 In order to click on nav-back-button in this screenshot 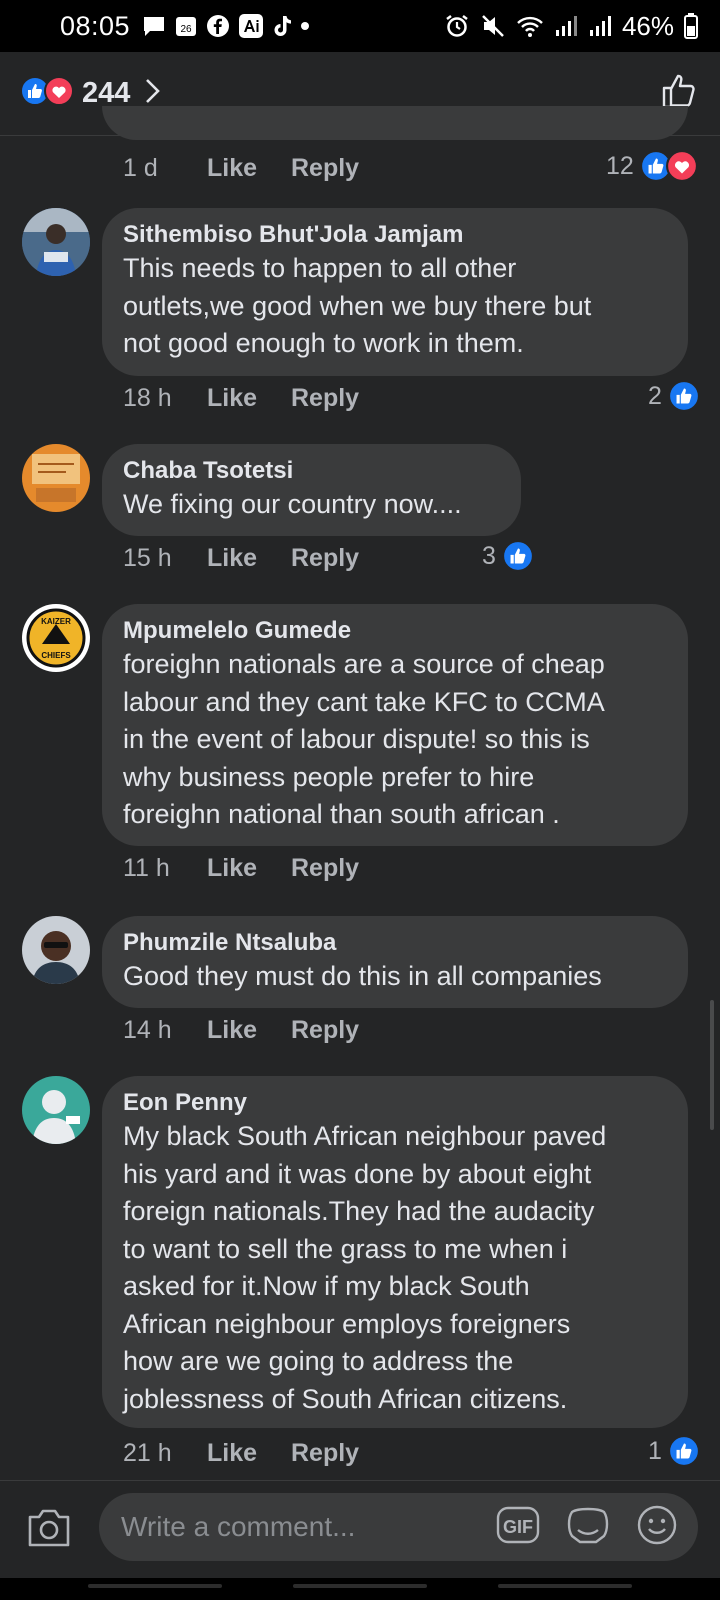, I will do `click(565, 1586)`.